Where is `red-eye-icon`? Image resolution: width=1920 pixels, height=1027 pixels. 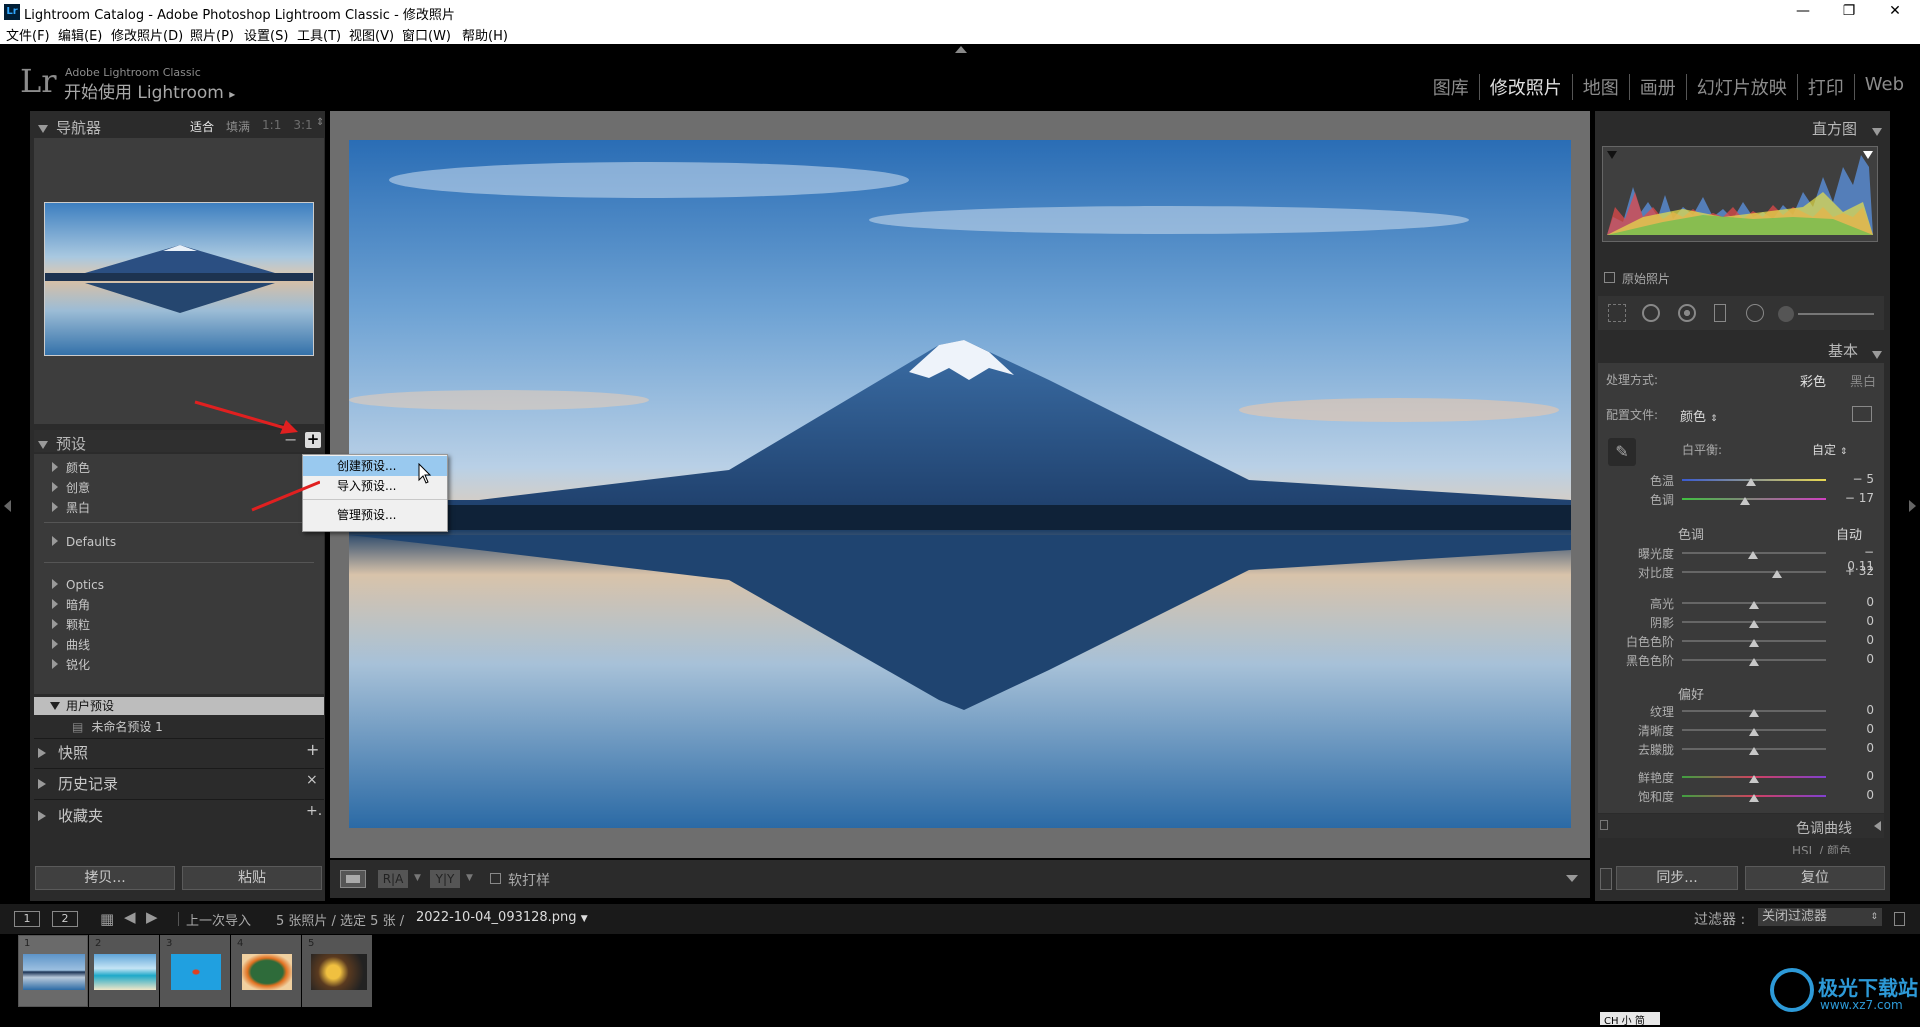
red-eye-icon is located at coordinates (1687, 313).